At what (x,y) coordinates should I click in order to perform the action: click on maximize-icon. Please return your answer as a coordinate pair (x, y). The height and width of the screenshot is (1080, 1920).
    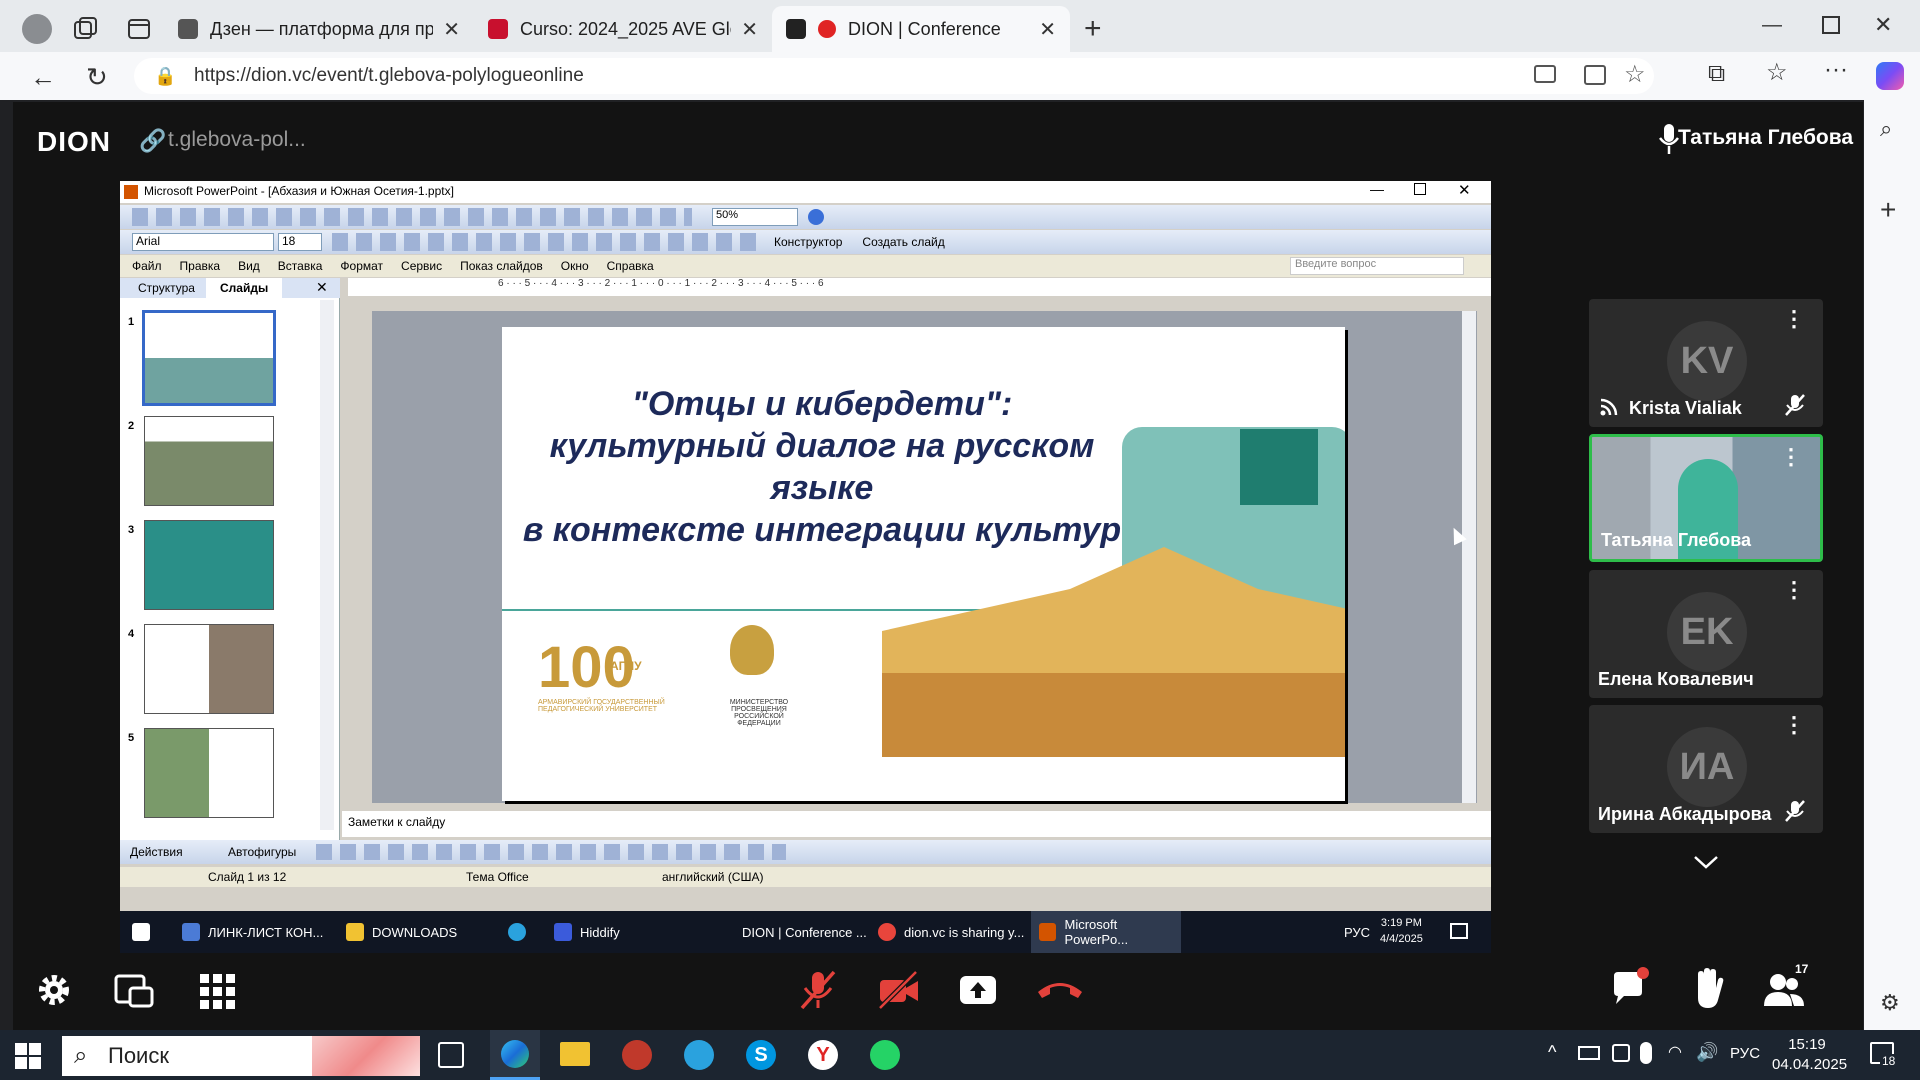
    Looking at the image, I should click on (1831, 25).